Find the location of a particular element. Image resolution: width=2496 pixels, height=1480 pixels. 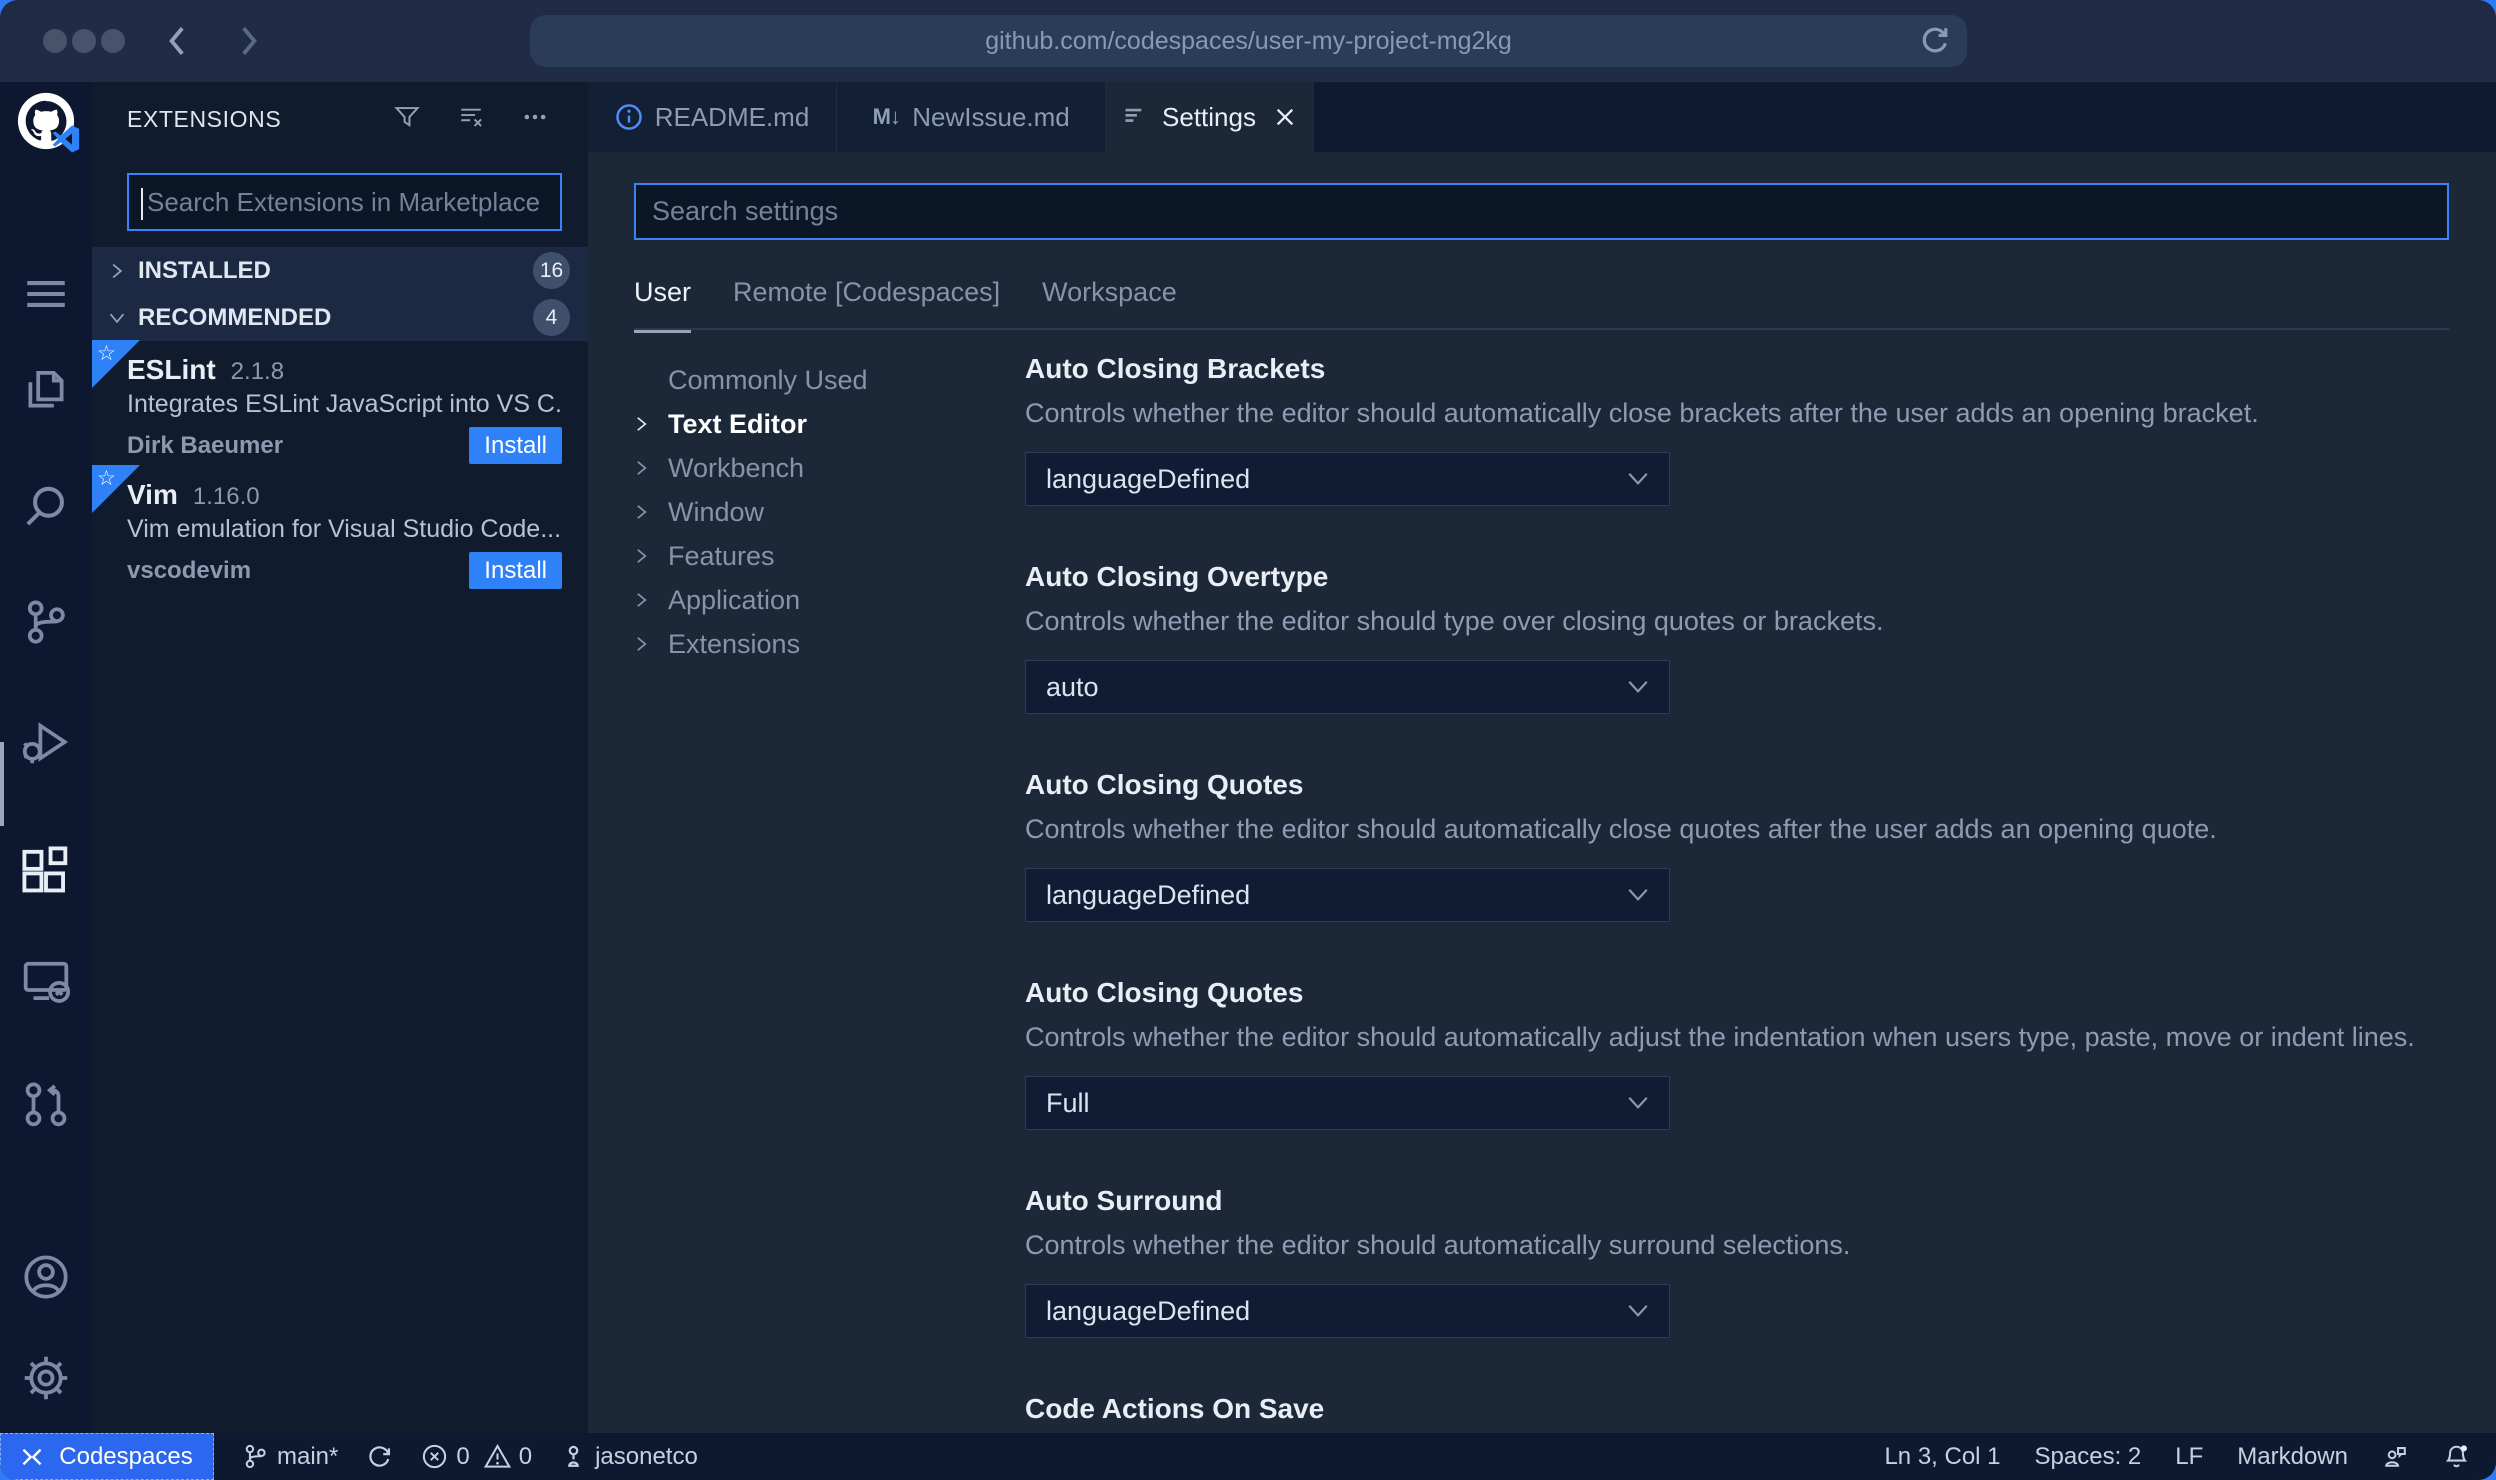

tab-readme: README.md is located at coordinates (712, 117).